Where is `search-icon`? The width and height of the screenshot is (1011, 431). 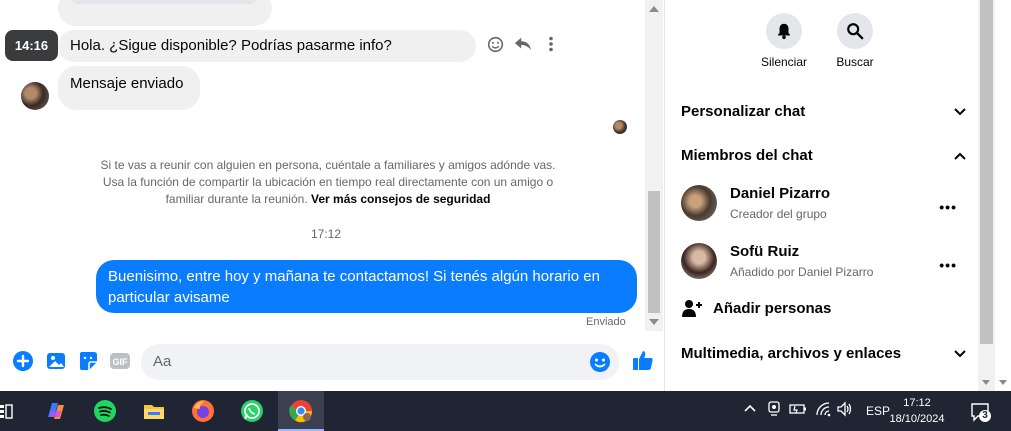 search-icon is located at coordinates (855, 31).